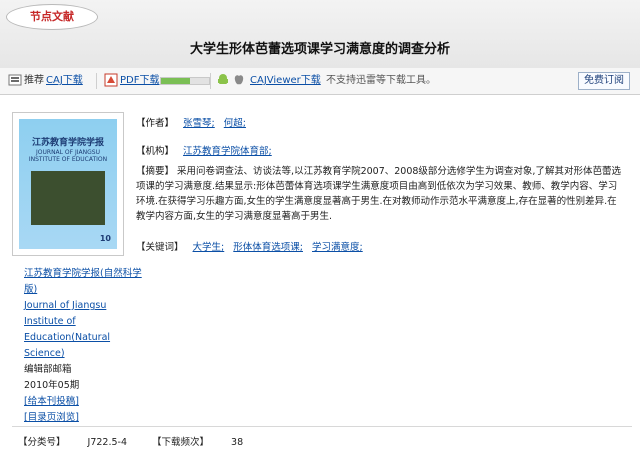 Image resolution: width=640 pixels, height=464 pixels. I want to click on cover-issue-number: 10, so click(105, 238).